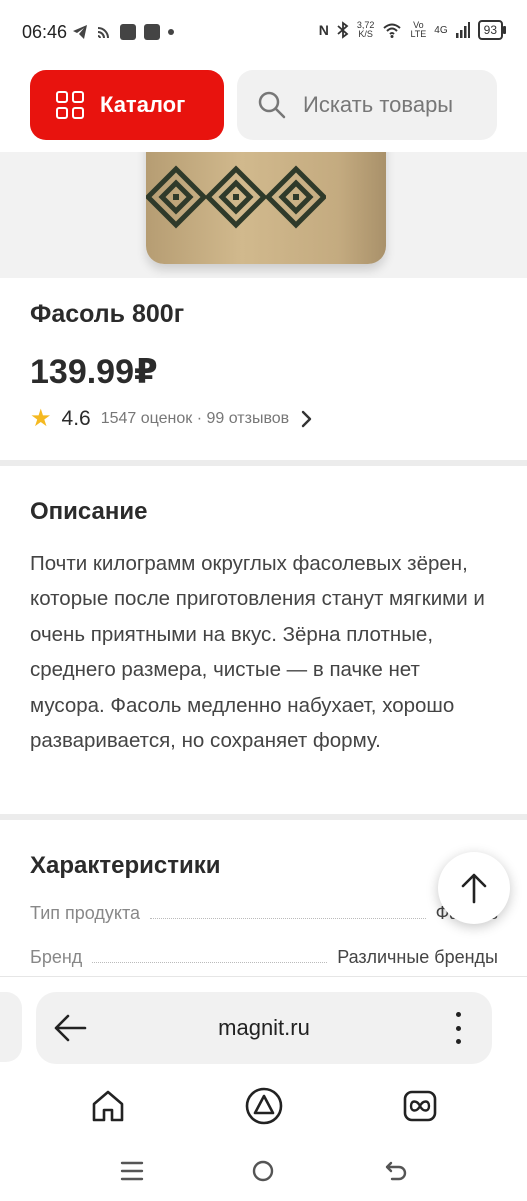 The height and width of the screenshot is (1201, 527). I want to click on net-speed: 3,72 K/S, so click(365, 29).